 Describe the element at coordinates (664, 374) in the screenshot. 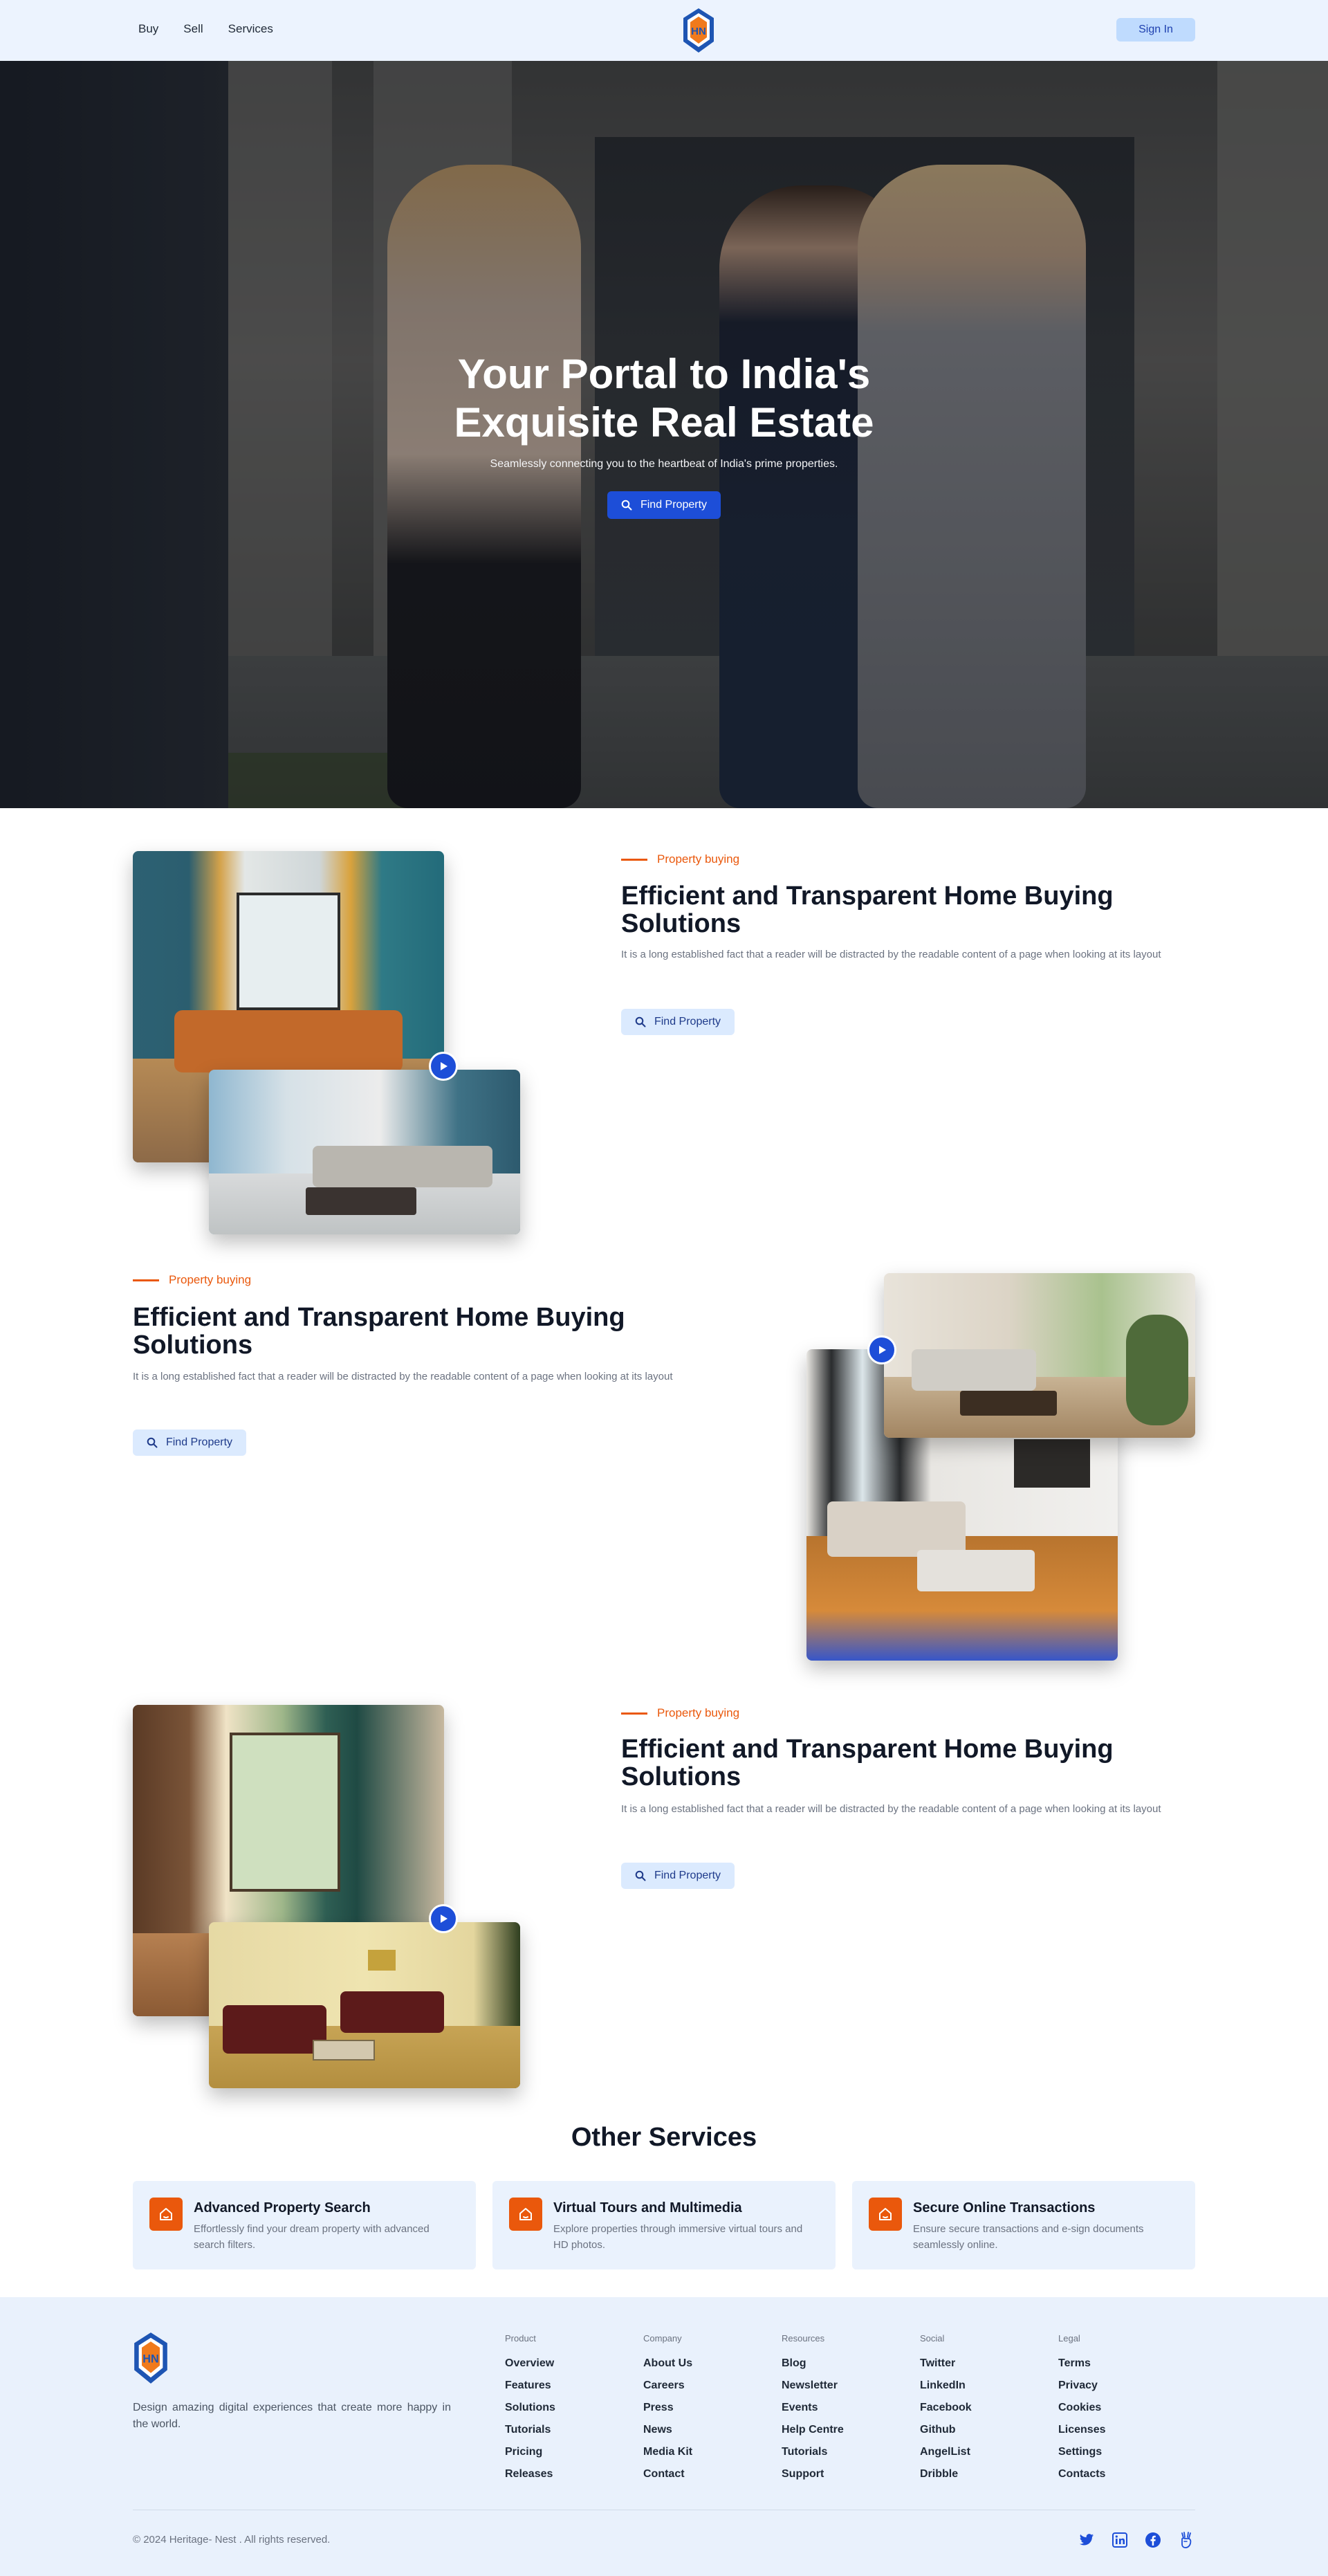

I see `hero-title-line-1: Your Portal to India's` at that location.